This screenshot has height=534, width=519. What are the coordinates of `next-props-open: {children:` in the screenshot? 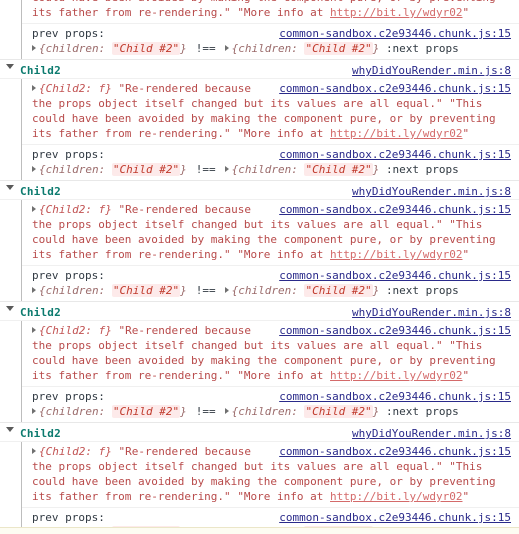 It's located at (268, 48).